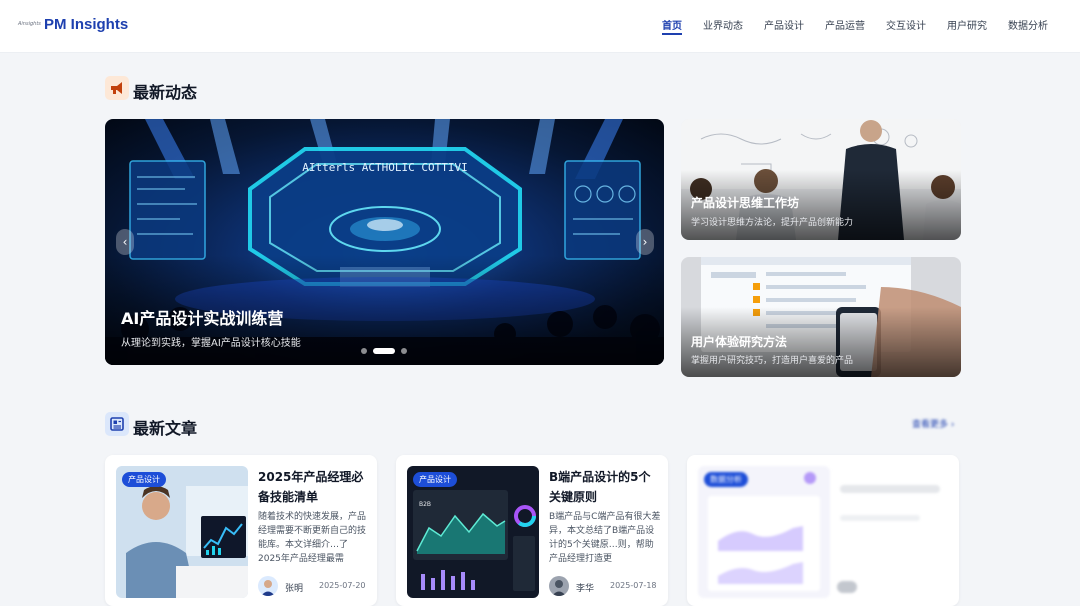 The width and height of the screenshot is (1080, 606). I want to click on article-thumbnail: 产品设计, so click(182, 532).